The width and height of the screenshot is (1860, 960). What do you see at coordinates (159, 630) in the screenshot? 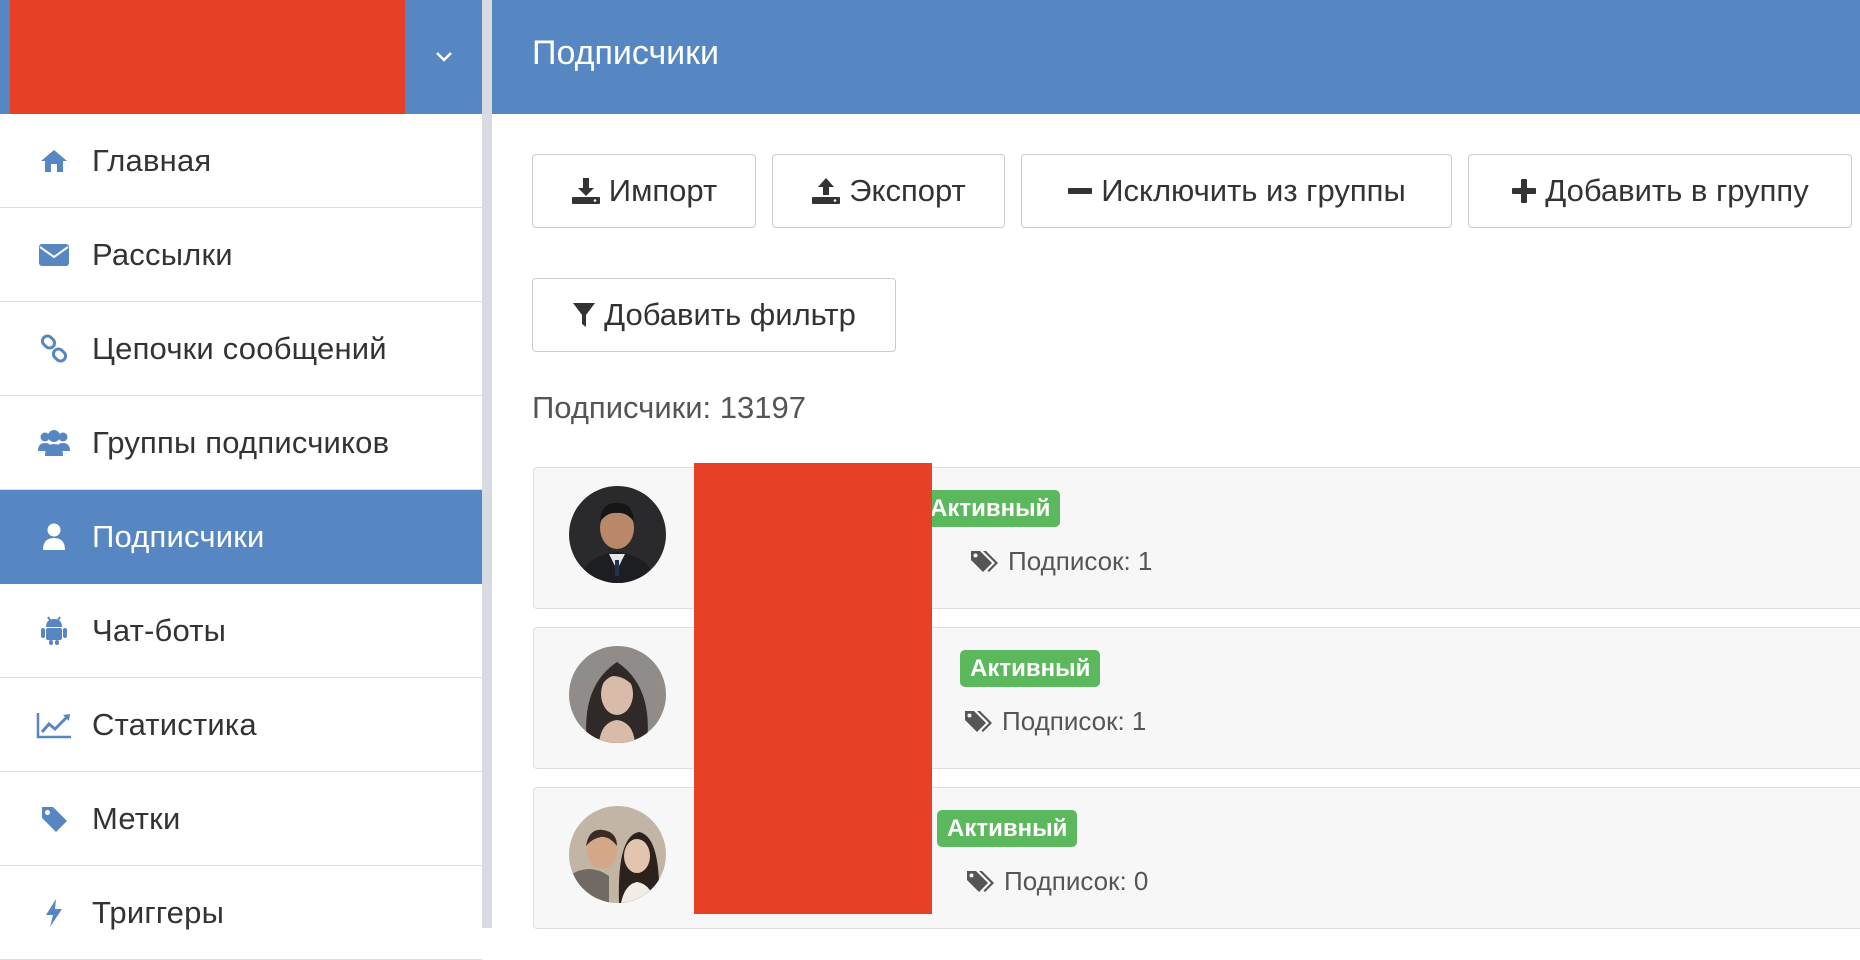
I see `sidebar-item-label: Чат-боты` at bounding box center [159, 630].